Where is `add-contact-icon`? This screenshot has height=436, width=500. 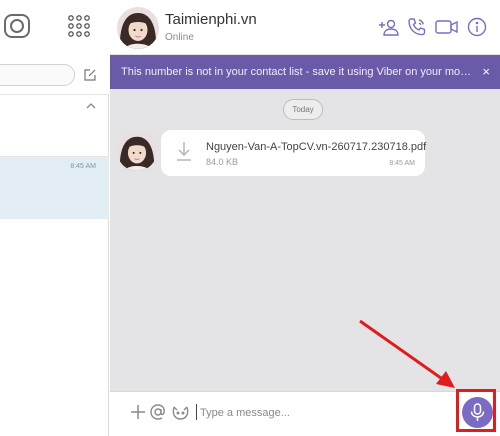 add-contact-icon is located at coordinates (389, 27).